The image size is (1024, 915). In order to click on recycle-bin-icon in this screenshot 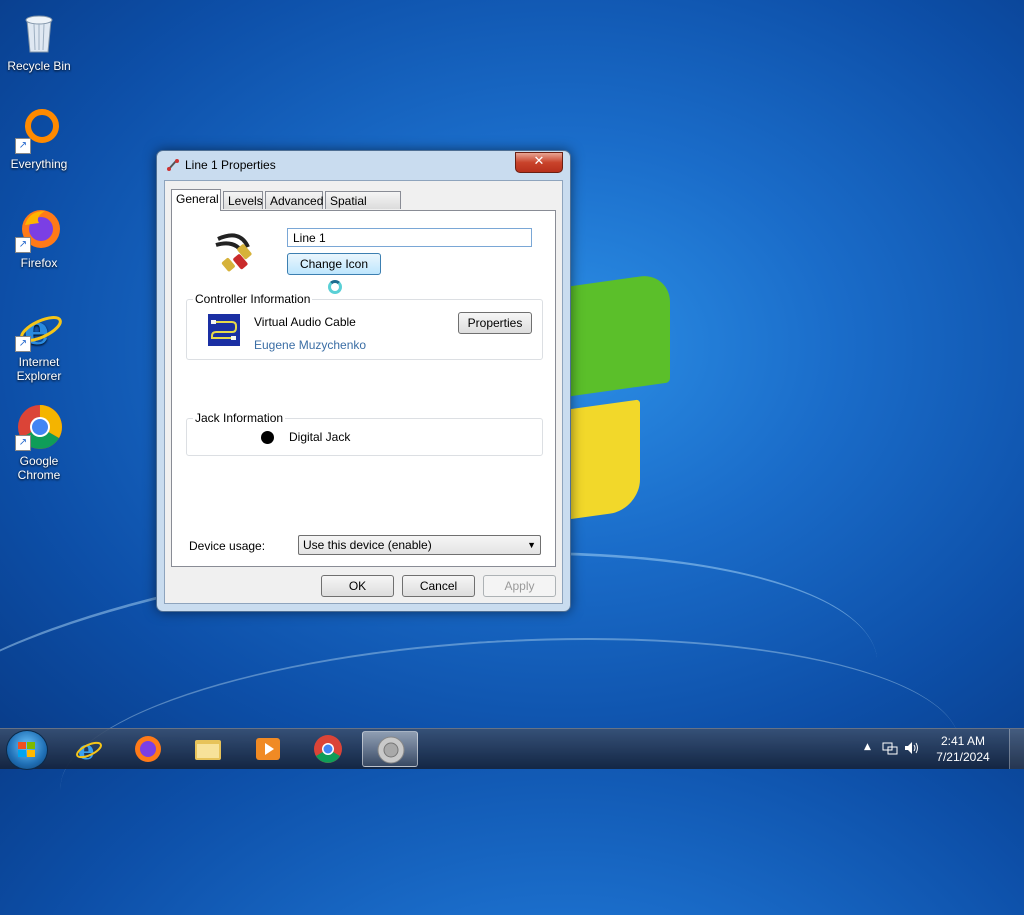, I will do `click(39, 32)`.